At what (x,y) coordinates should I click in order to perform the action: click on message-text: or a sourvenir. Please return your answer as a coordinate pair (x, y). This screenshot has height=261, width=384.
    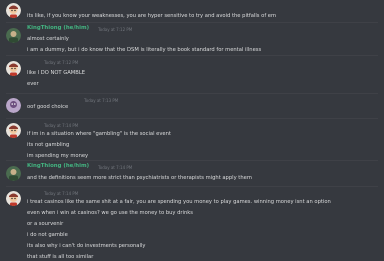
    Looking at the image, I should click on (45, 224).